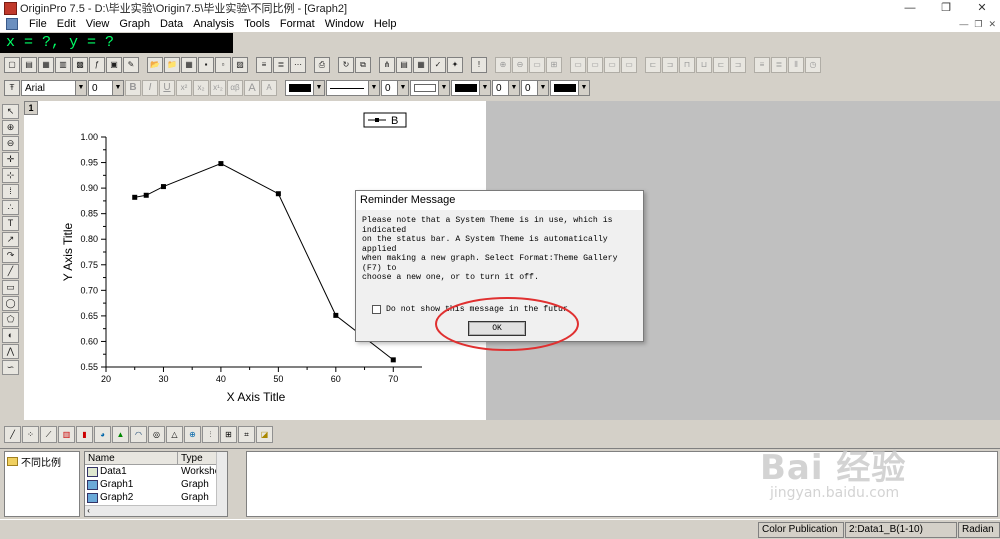 The height and width of the screenshot is (539, 1000). I want to click on new-function-icon: ƒ, so click(97, 65).